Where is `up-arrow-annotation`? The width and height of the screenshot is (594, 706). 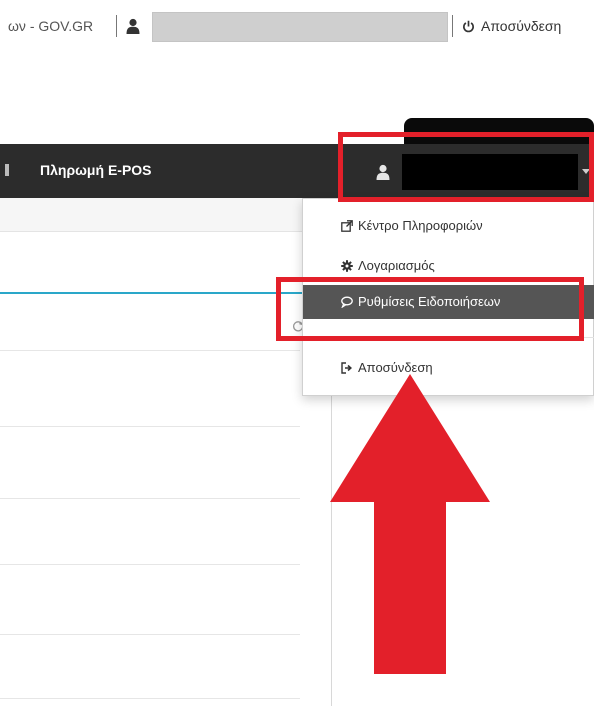
up-arrow-annotation is located at coordinates (410, 524).